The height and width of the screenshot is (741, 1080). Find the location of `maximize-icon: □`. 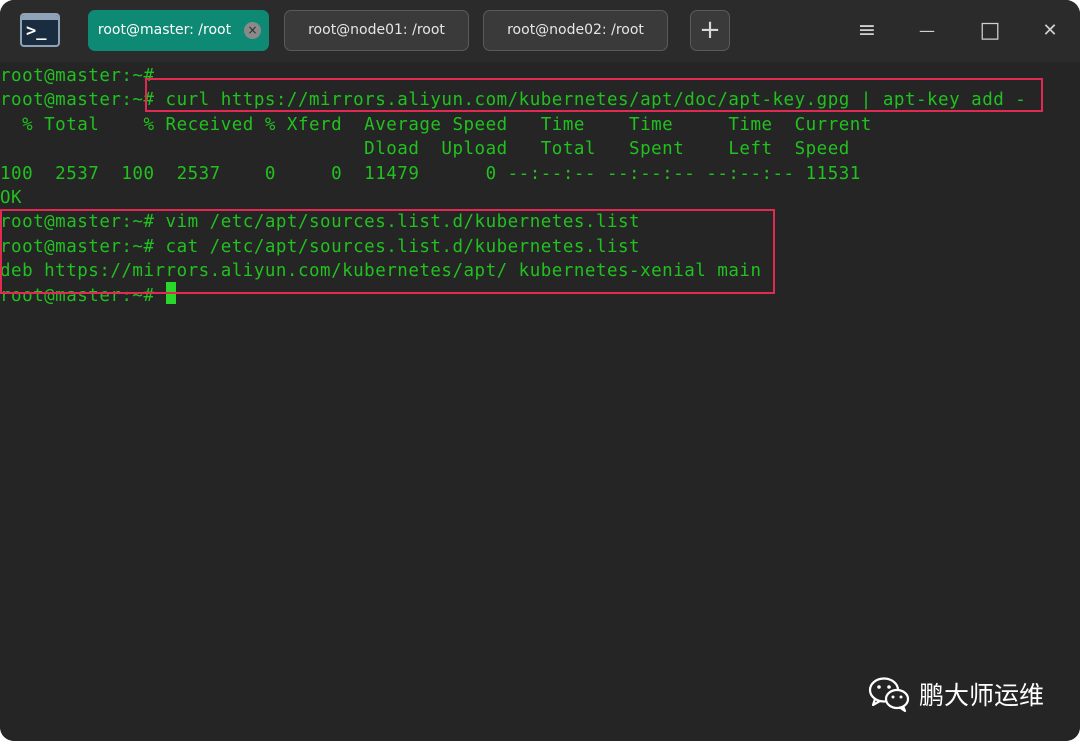

maximize-icon: □ is located at coordinates (990, 31).